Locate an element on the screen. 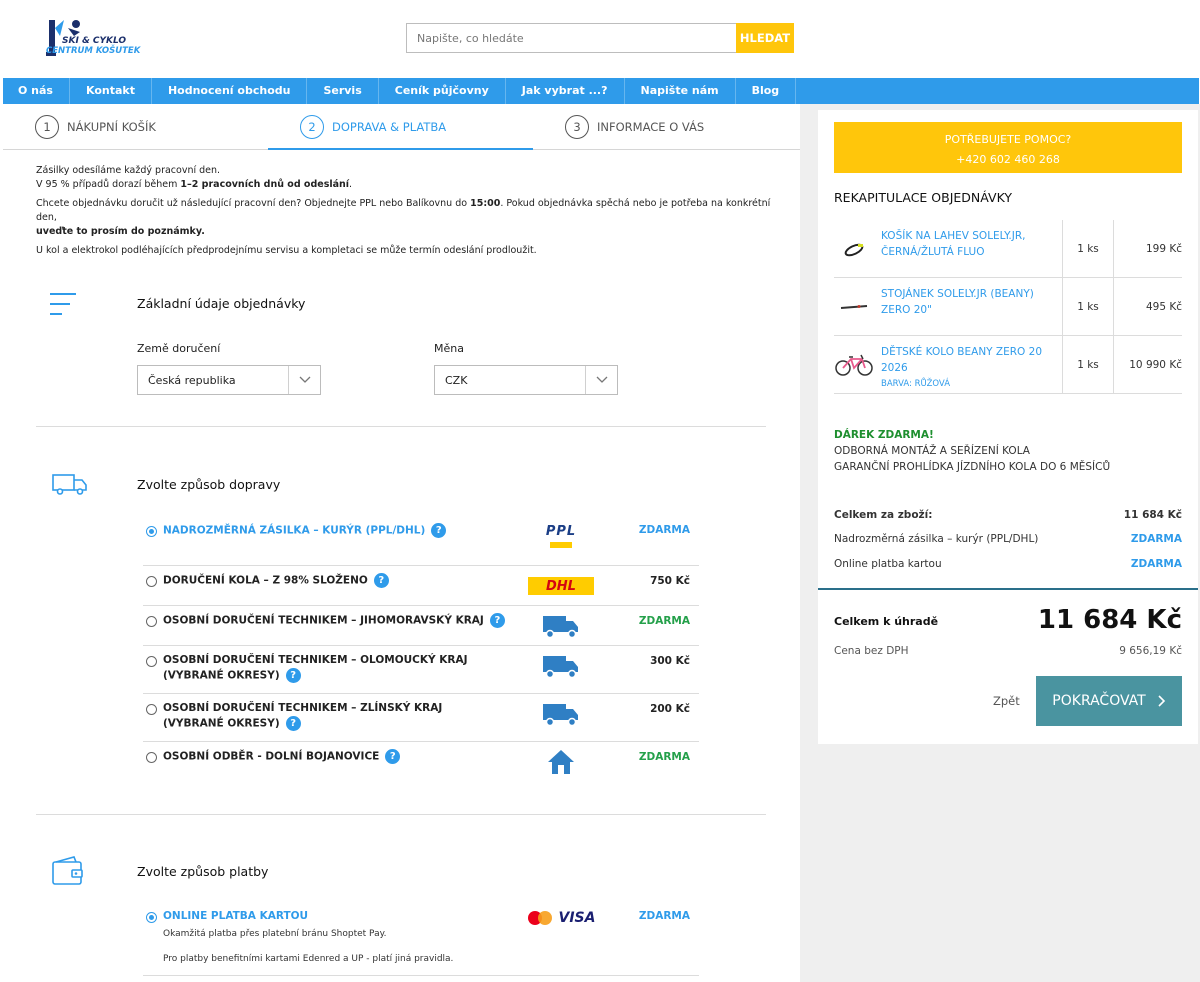 Image resolution: width=1200 pixels, height=982 pixels. item-price: 199 Kč is located at coordinates (1163, 248).